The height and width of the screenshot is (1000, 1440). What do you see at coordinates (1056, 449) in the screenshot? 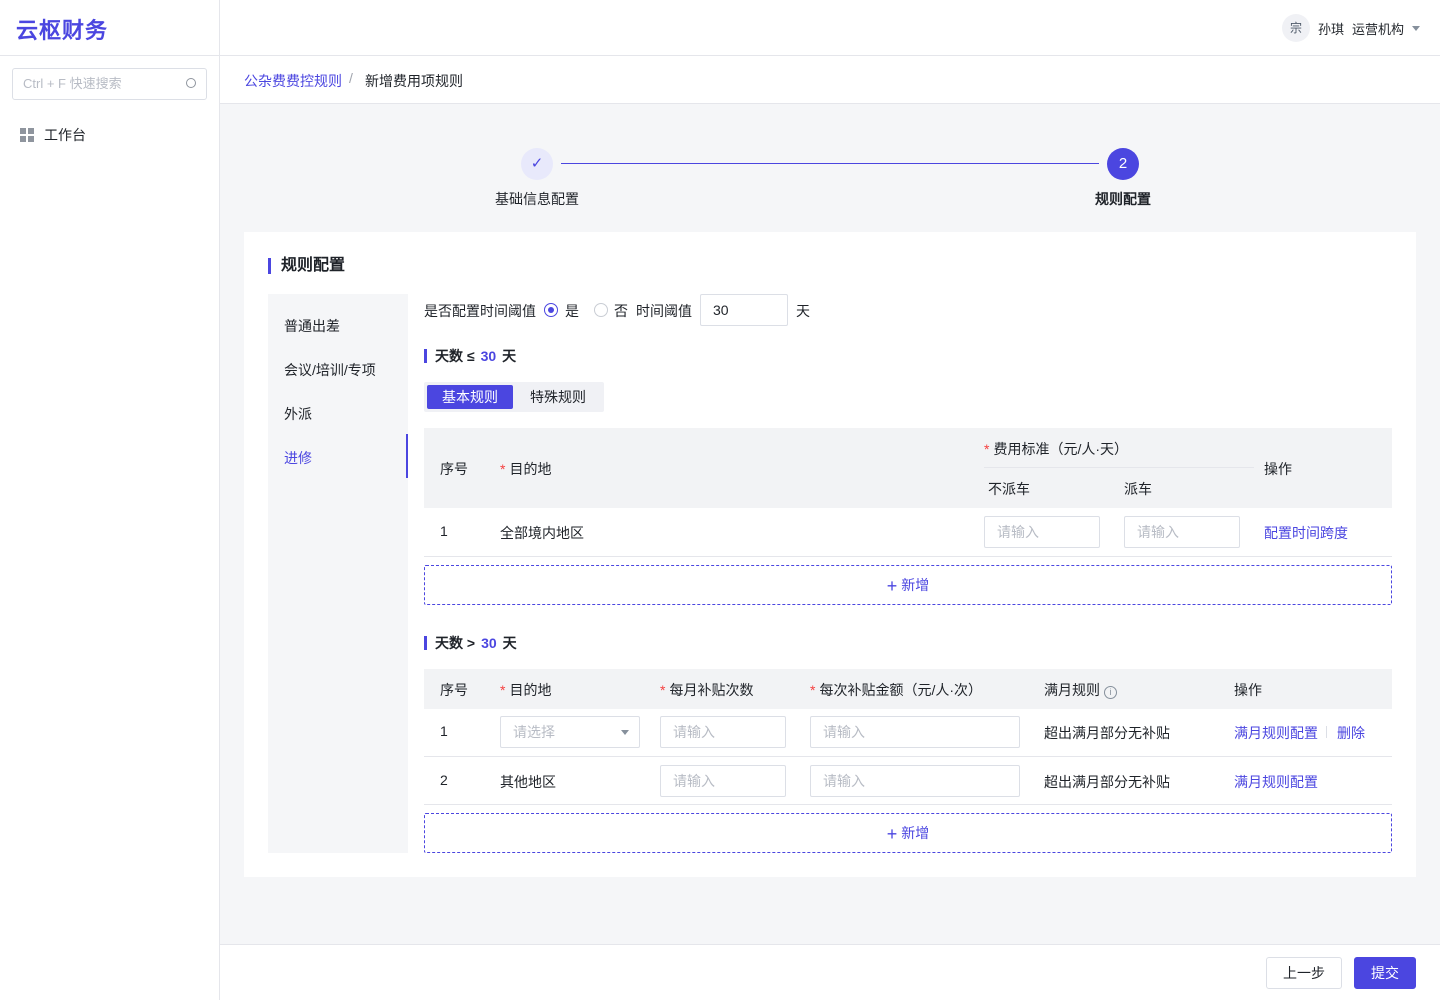
I see `th-standard: * 费用标准（元/人·天）` at bounding box center [1056, 449].